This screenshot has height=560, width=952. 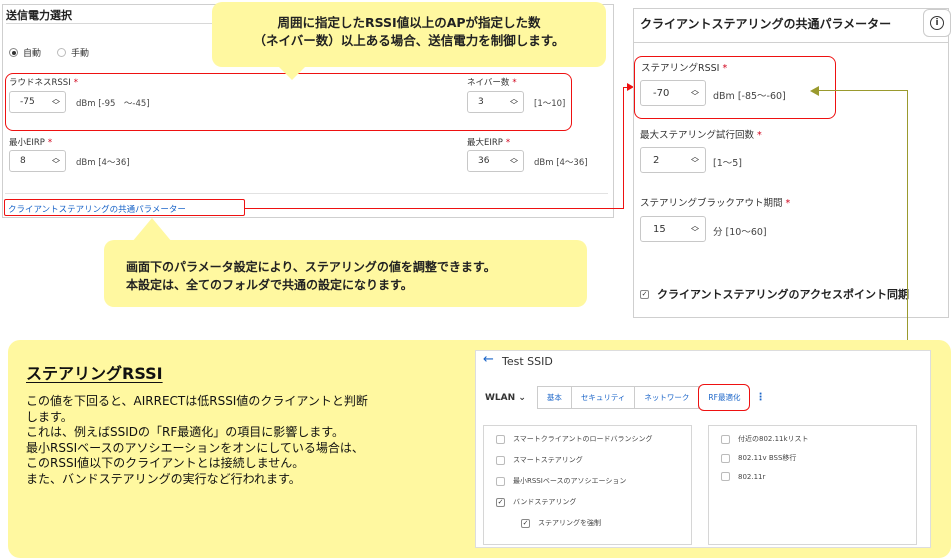 I want to click on tab-network: ネットワーク, so click(x=667, y=397).